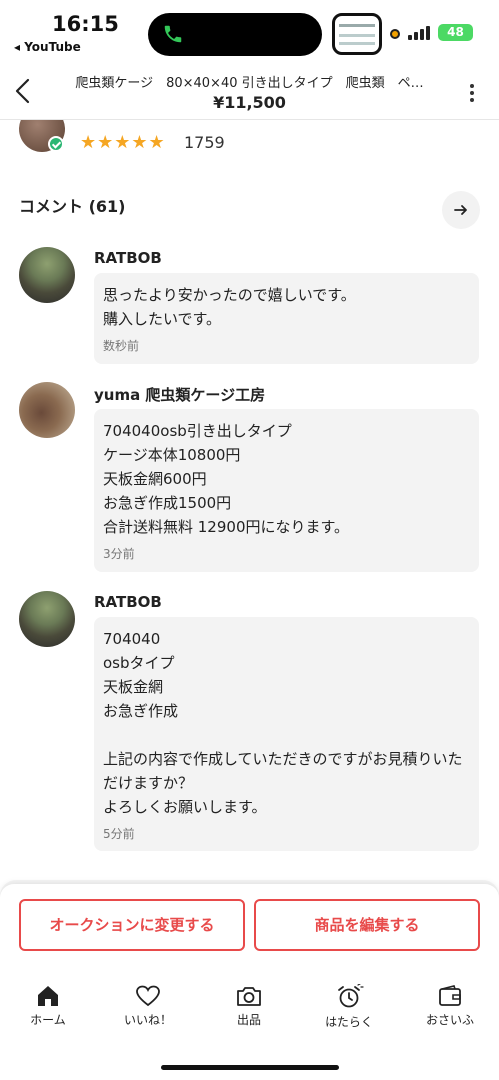 The width and height of the screenshot is (499, 1080). Describe the element at coordinates (449, 1020) in the screenshot. I see `tab-label: おさいふ` at that location.